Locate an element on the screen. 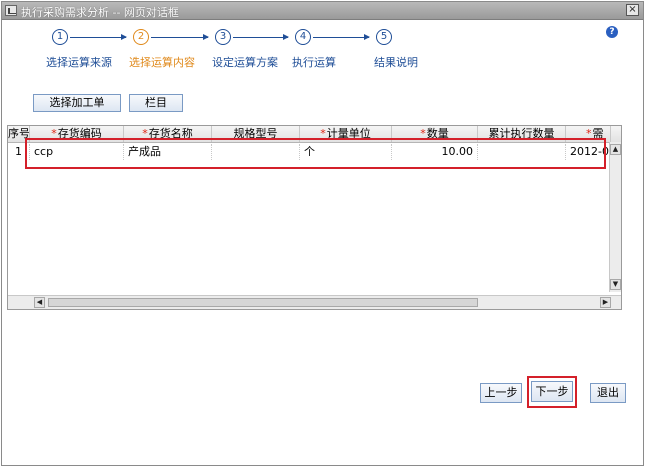  help-icon: ? is located at coordinates (612, 32).